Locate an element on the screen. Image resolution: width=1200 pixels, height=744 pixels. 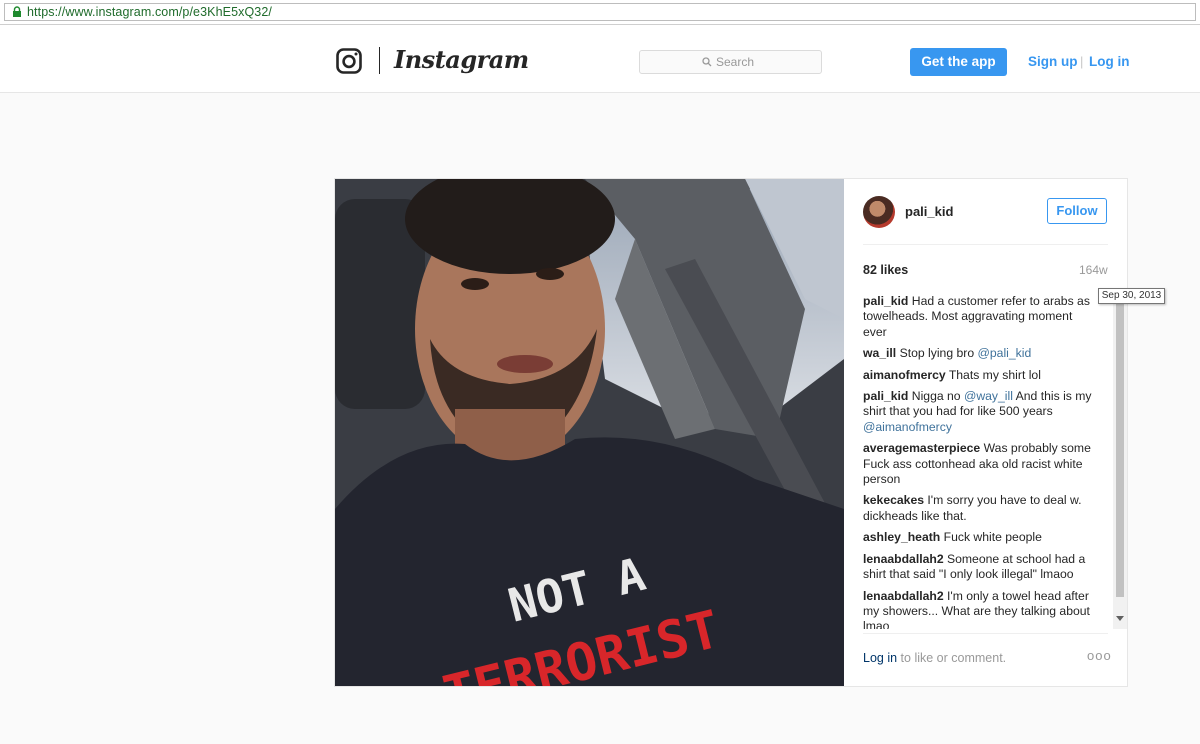
address-field: https://www.instagram.com/p/e3KhE5xQ32/ is located at coordinates (600, 12).